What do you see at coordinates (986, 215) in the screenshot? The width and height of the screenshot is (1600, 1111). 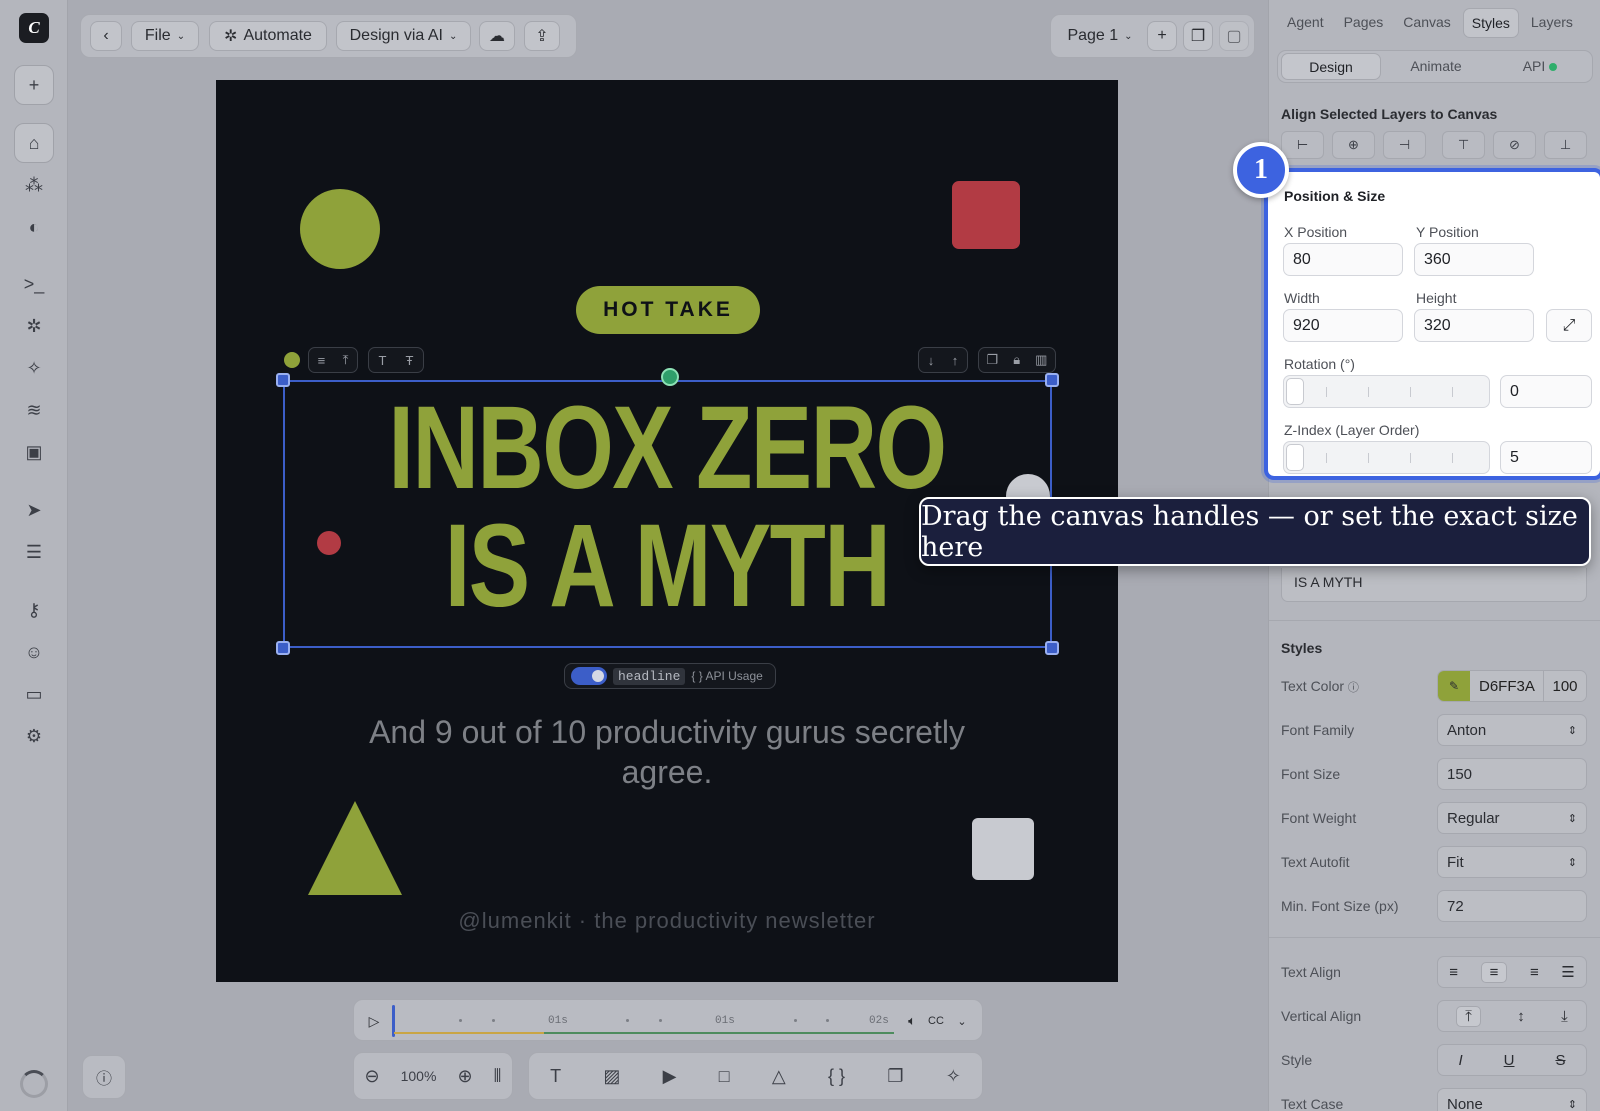 I see `red-square-shape` at bounding box center [986, 215].